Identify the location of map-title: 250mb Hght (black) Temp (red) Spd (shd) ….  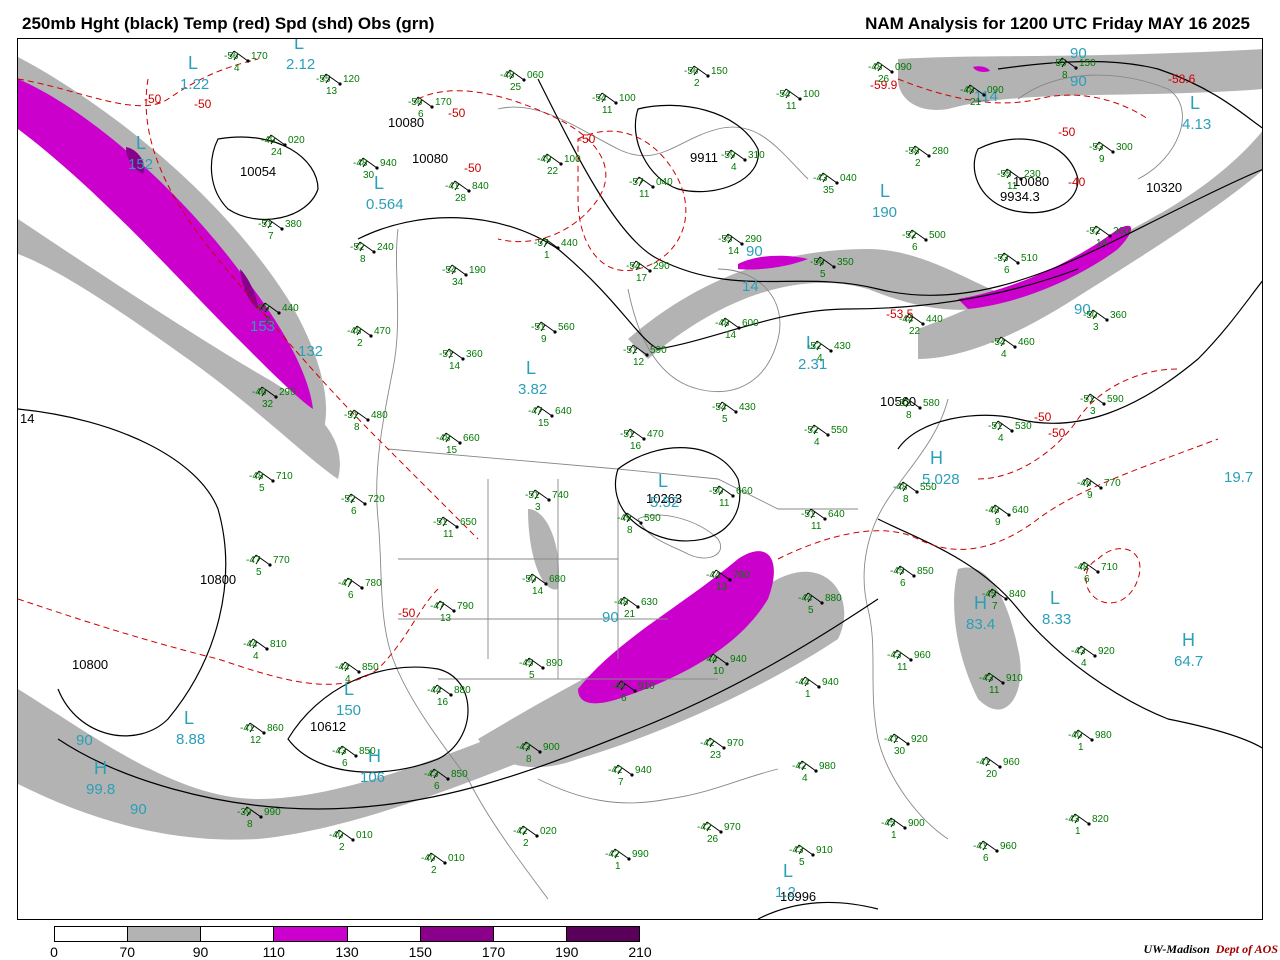
(228, 23).